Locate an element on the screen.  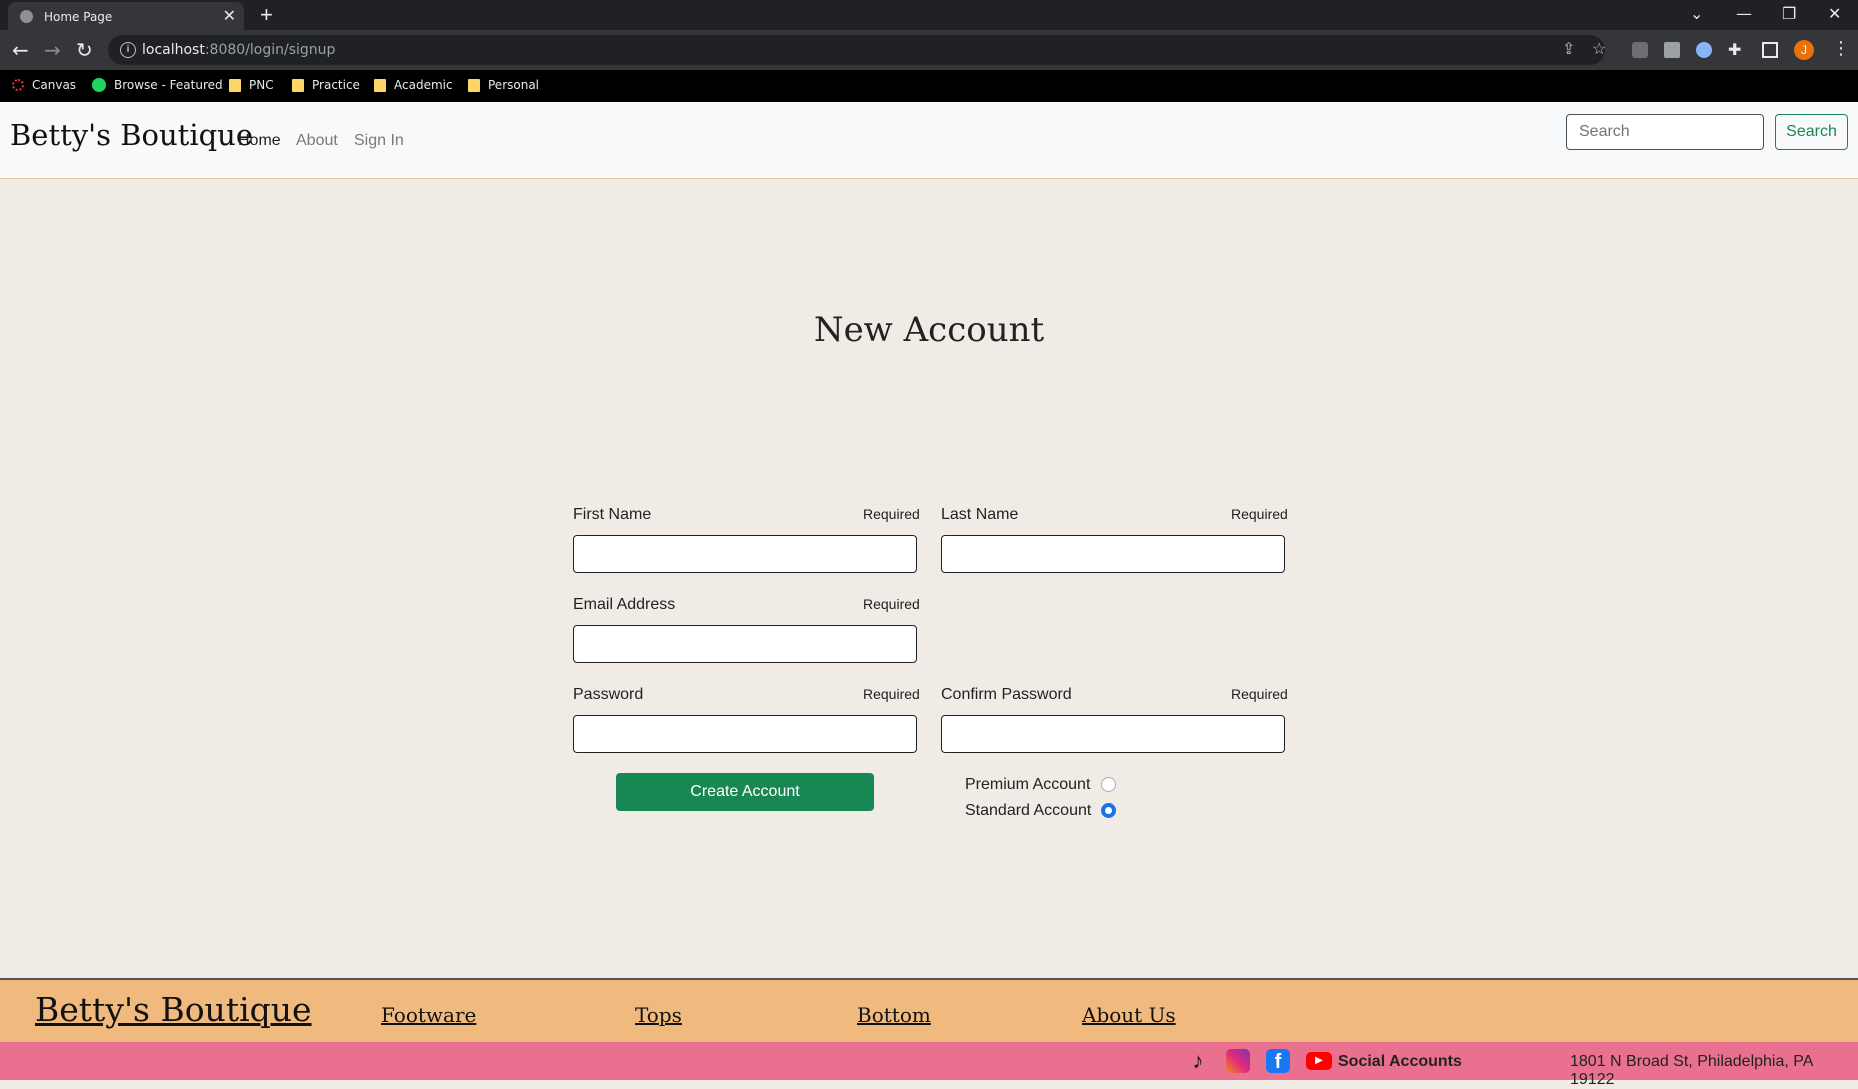
new-tab-icon: + is located at coordinates (266, 15).